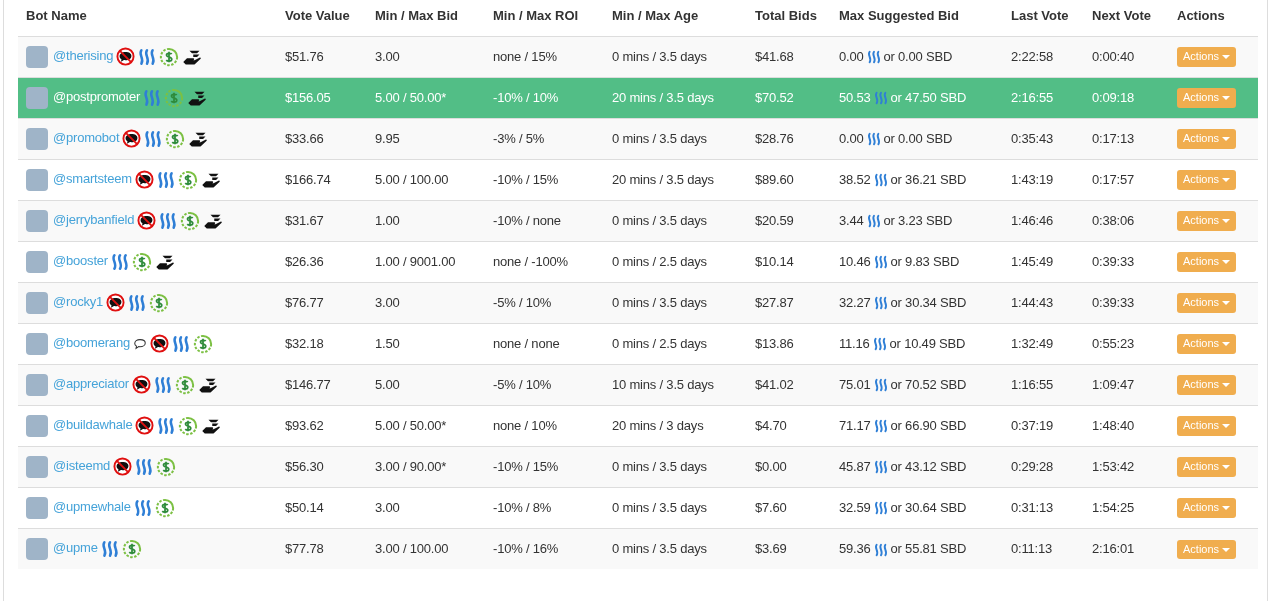  I want to click on bot-link: @buildawhale, so click(93, 424).